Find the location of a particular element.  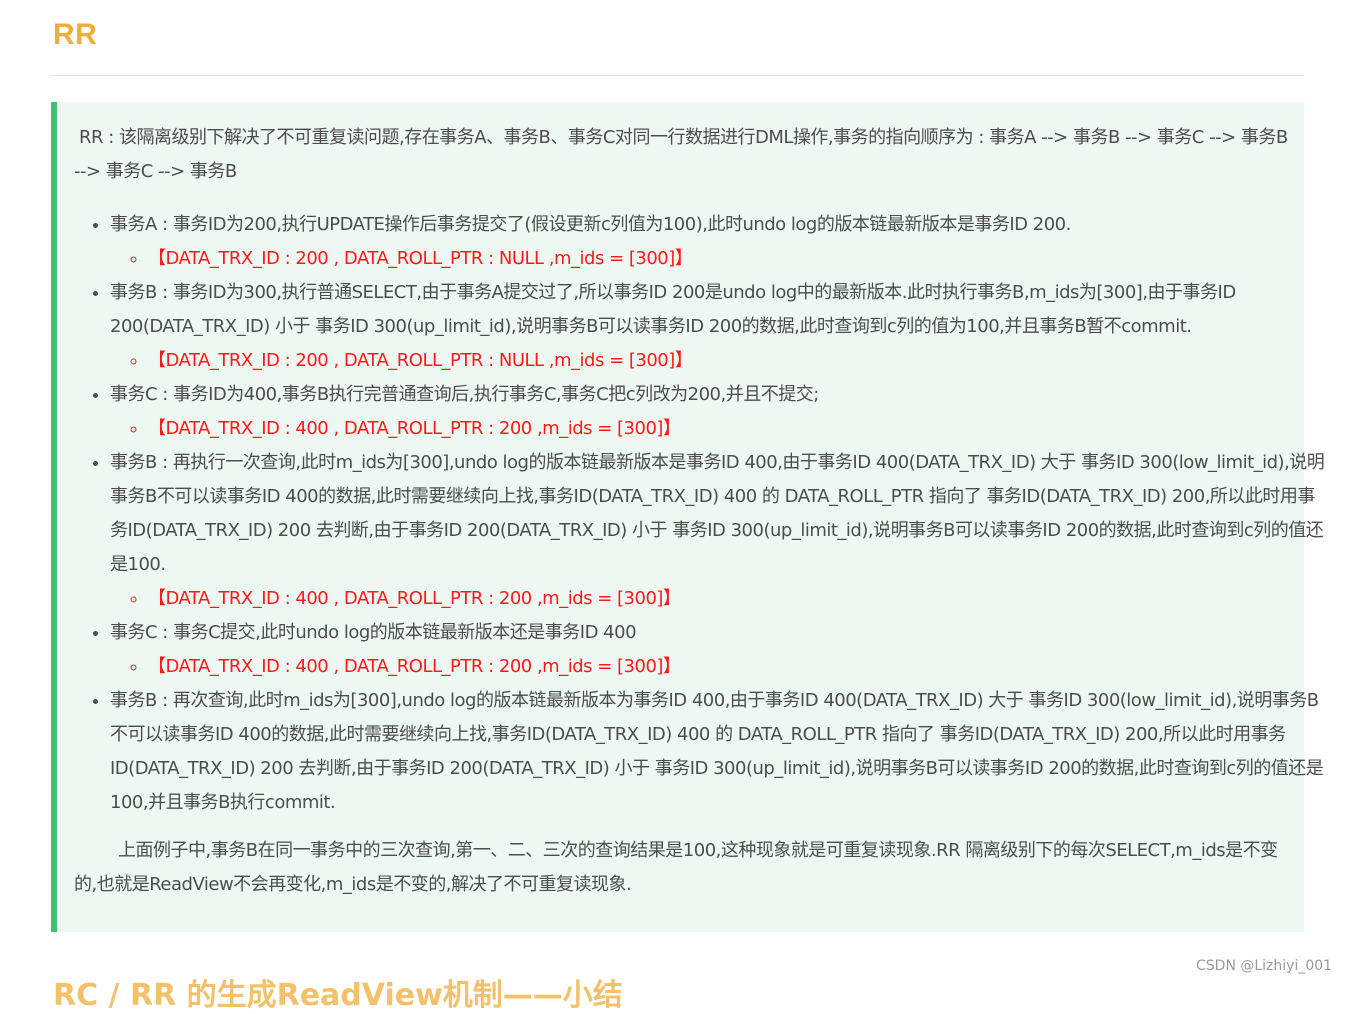

watermark: CSDN @Lizhiyi_001 is located at coordinates (1264, 966).